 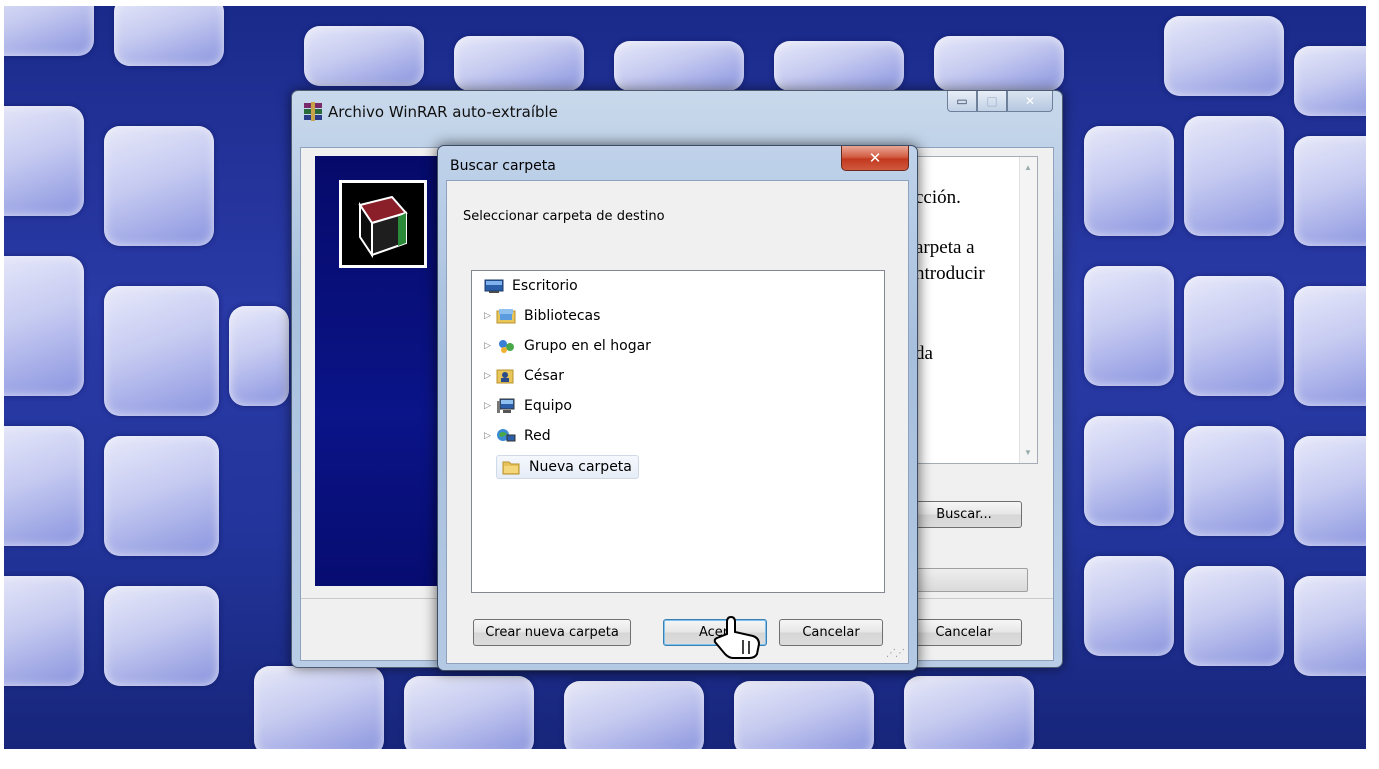 What do you see at coordinates (548, 406) in the screenshot?
I see `tree-item-label: Equipo` at bounding box center [548, 406].